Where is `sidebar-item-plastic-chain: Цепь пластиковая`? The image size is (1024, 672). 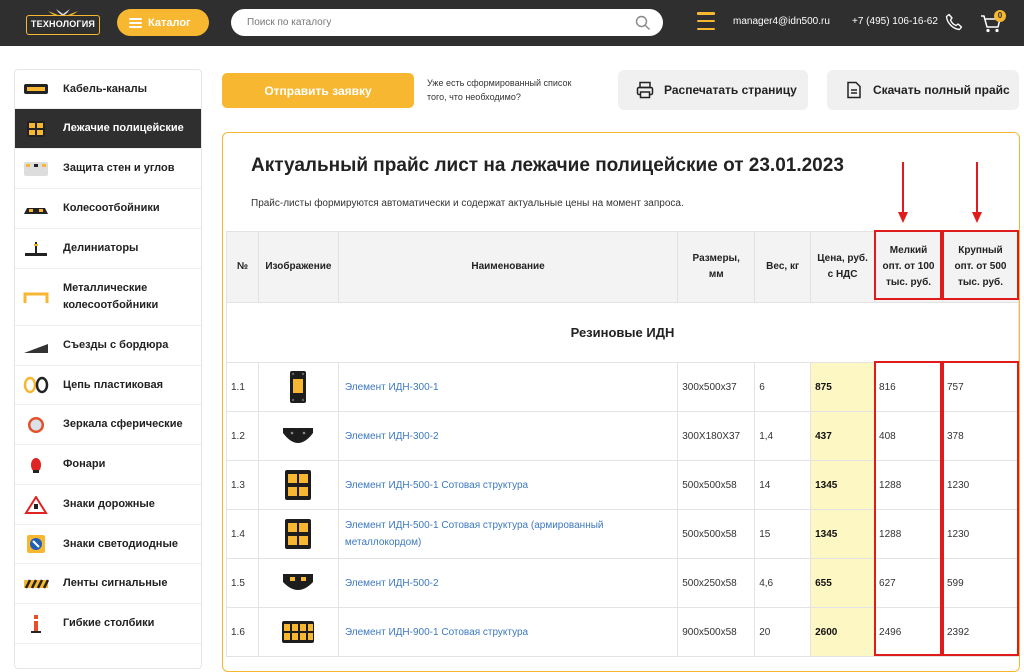
sidebar-item-plastic-chain: Цепь пластиковая is located at coordinates (108, 385).